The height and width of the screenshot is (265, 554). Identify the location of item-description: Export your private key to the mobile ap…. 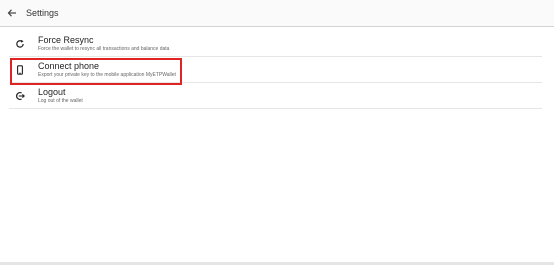
(107, 75).